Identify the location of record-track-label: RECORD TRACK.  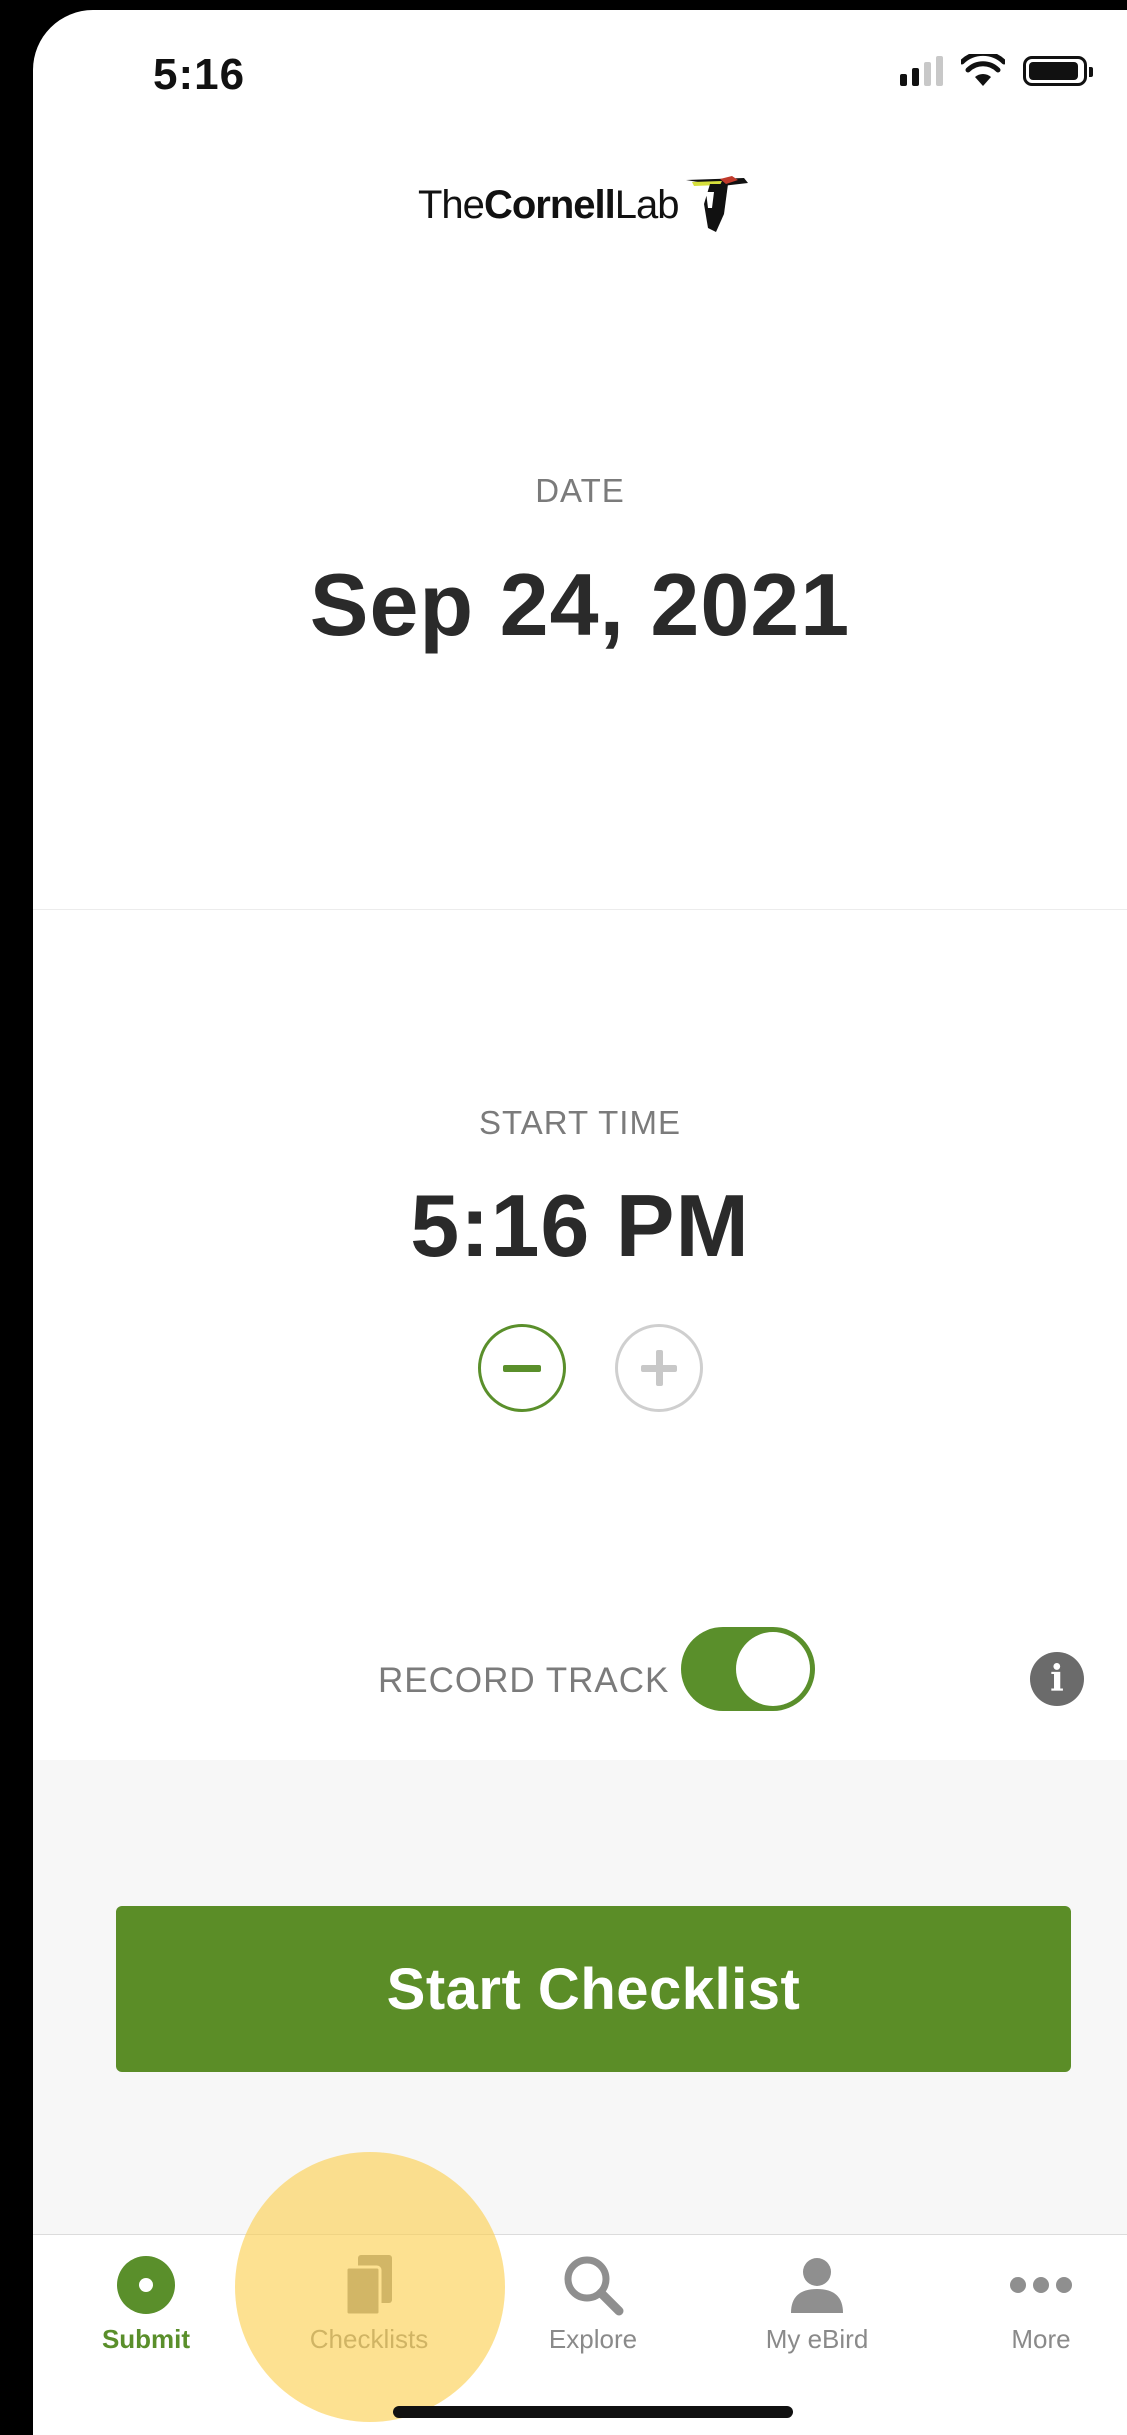
(524, 1680).